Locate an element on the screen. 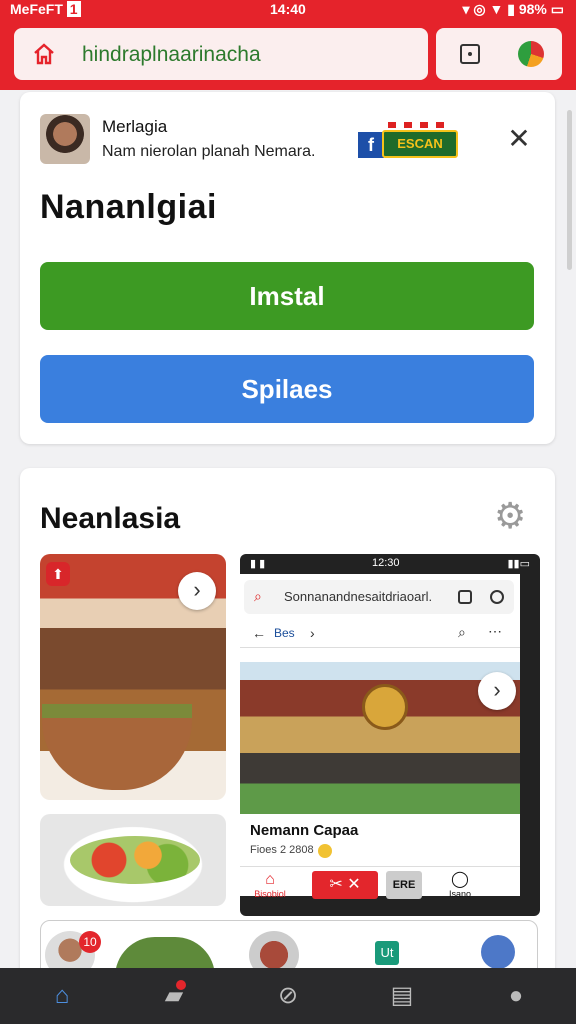 The width and height of the screenshot is (576, 1024). dish-photo is located at coordinates (133, 860).